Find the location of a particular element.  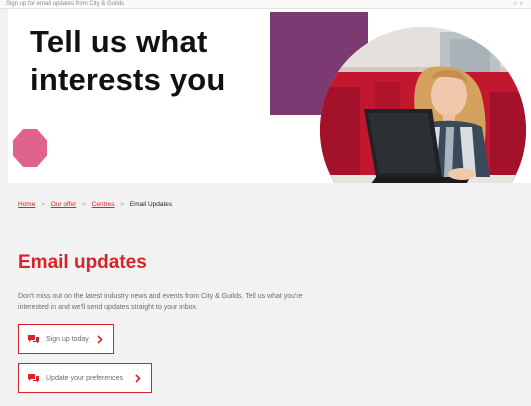

breadcrumb-home-link: Home is located at coordinates (26, 204).